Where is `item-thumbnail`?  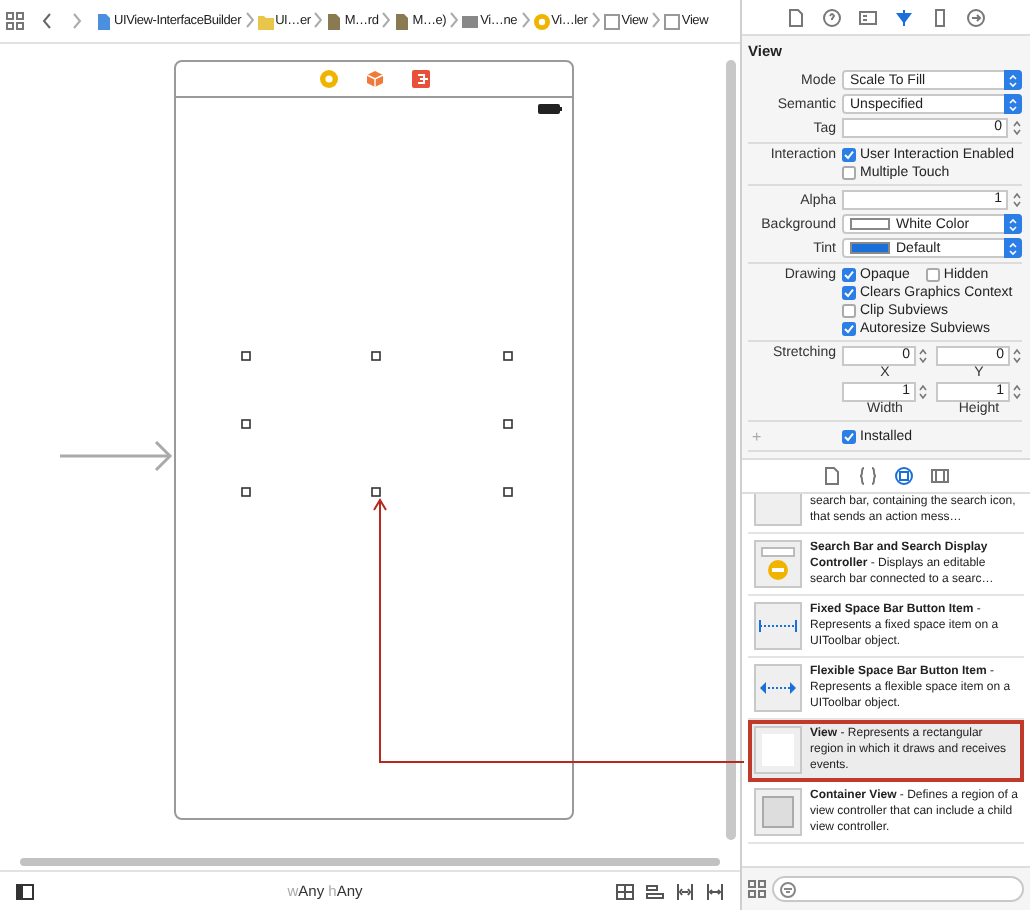
item-thumbnail is located at coordinates (778, 510).